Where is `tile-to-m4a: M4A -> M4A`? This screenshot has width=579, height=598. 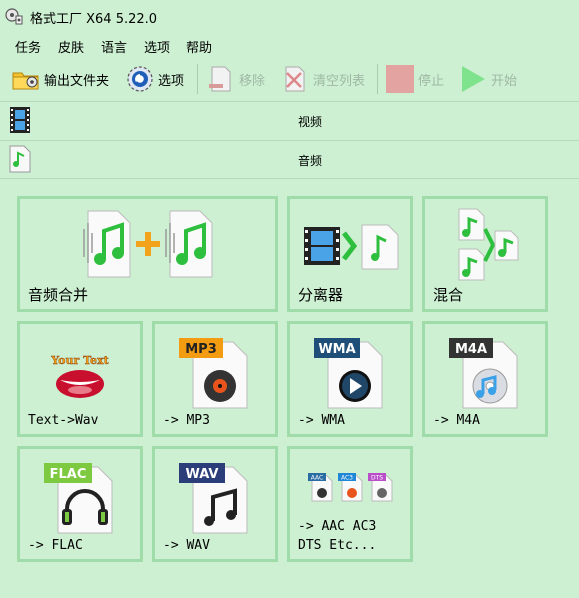 tile-to-m4a: M4A -> M4A is located at coordinates (485, 379).